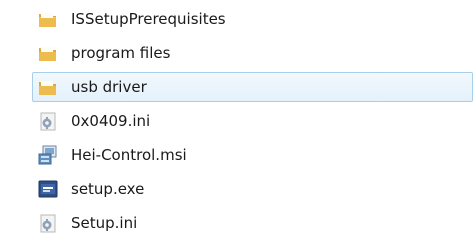  Describe the element at coordinates (252, 121) in the screenshot. I see `file-item-0x0409-ini: 0x0409.ini` at that location.